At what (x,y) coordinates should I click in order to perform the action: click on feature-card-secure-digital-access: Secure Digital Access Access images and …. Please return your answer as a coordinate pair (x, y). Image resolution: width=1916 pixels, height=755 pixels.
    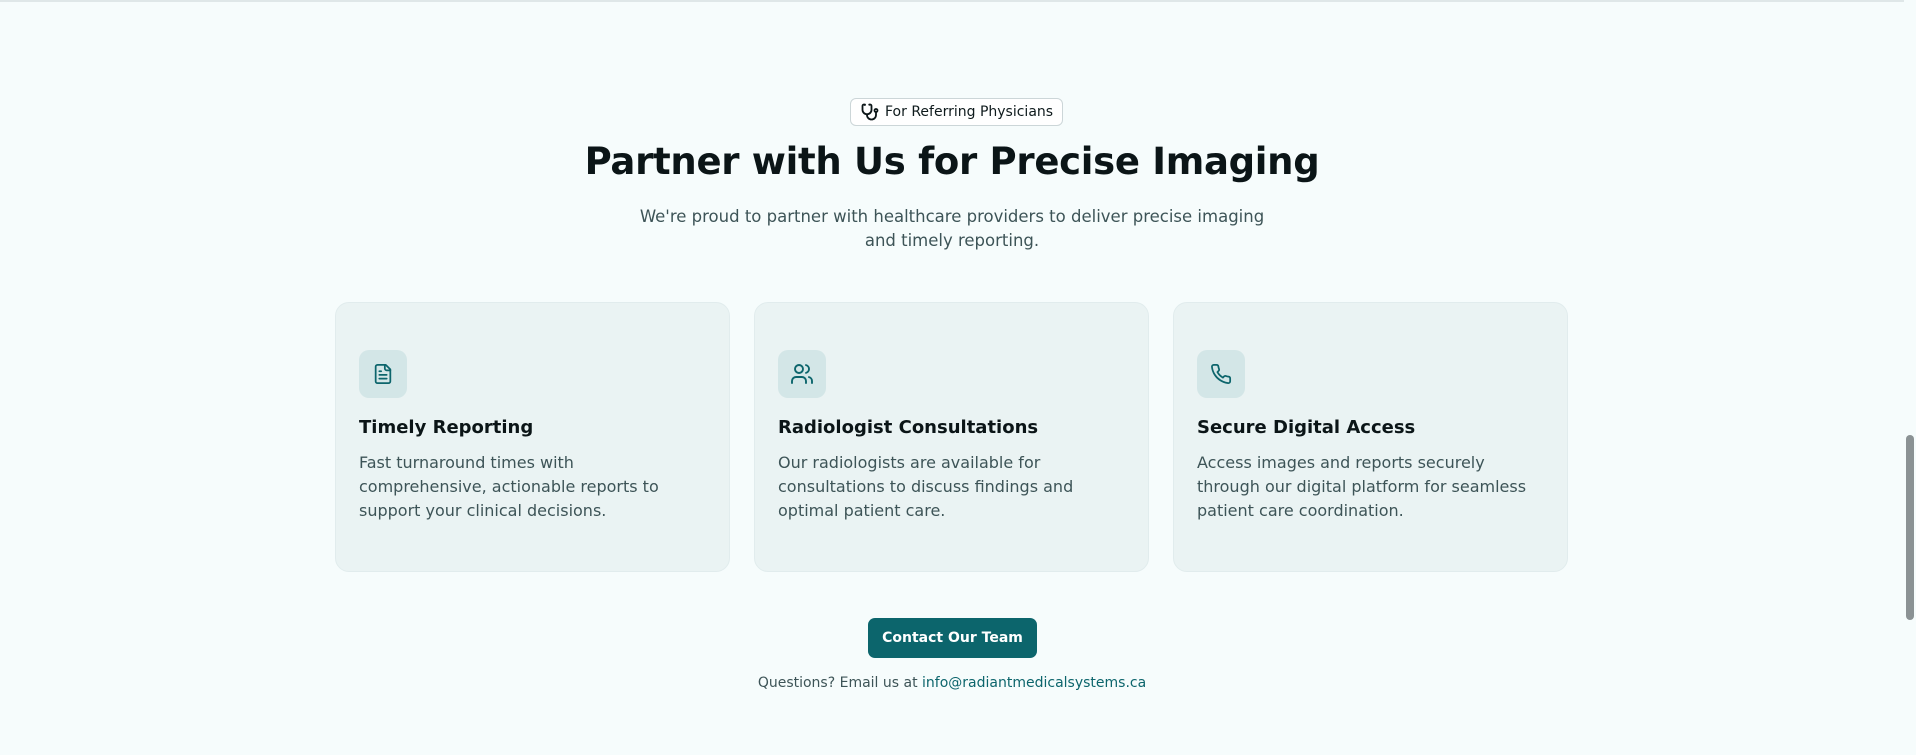
    Looking at the image, I should click on (1370, 437).